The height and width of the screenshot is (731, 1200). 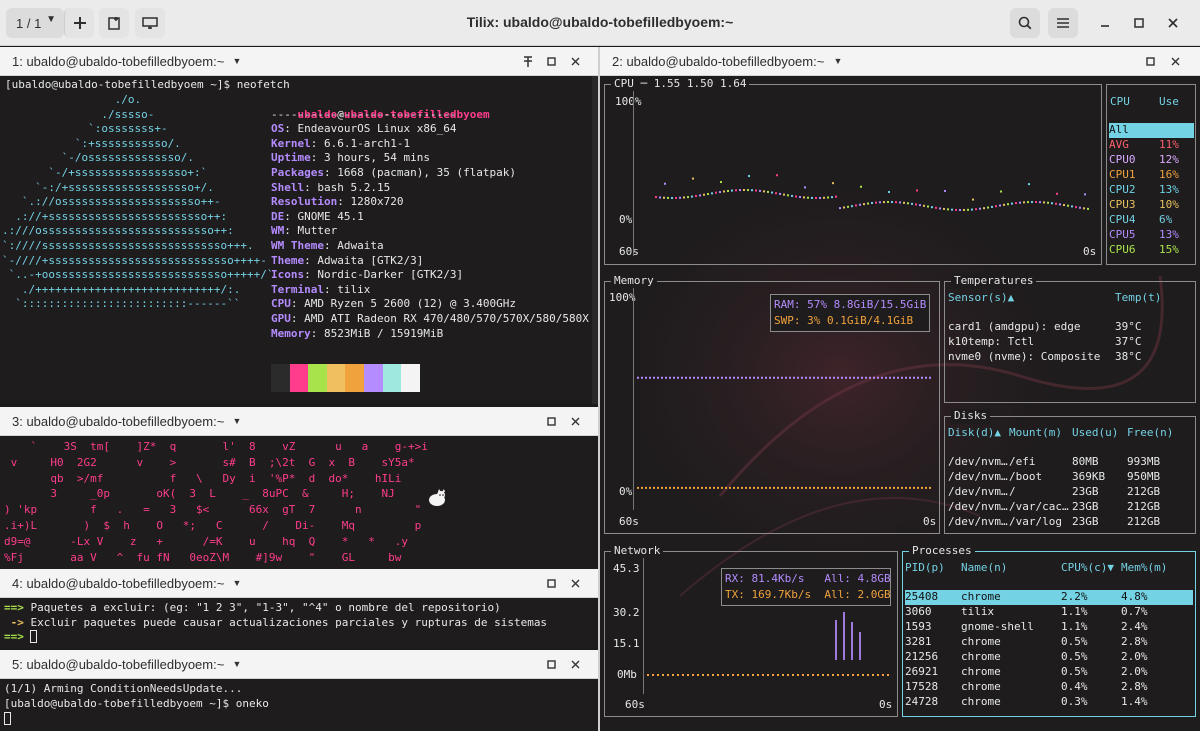 I want to click on info-value: Nordic-Darker [GTK2/3], so click(x=390, y=275).